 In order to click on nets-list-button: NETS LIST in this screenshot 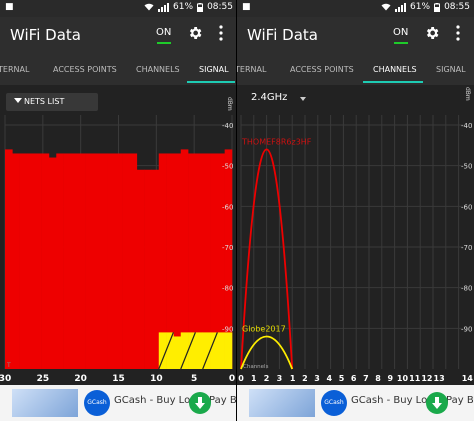, I will do `click(52, 102)`.